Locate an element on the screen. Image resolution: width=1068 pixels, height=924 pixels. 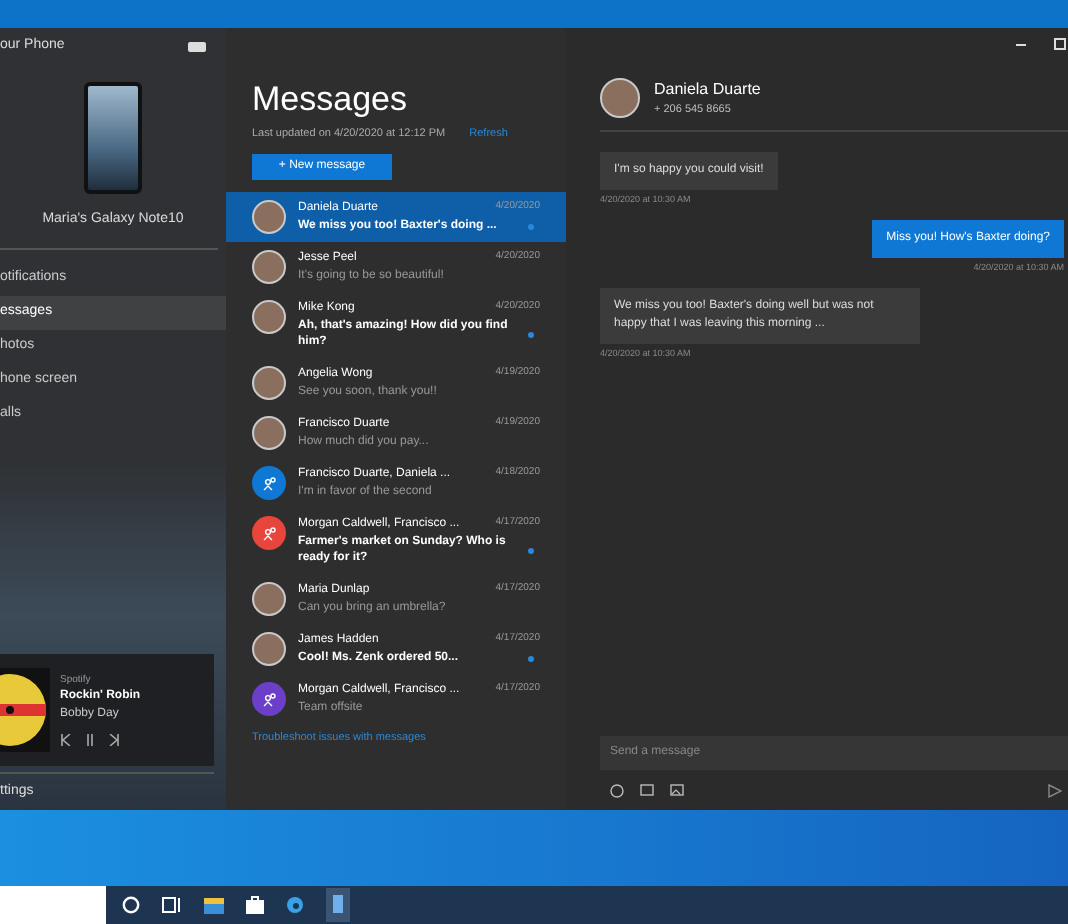
circle-icon is located at coordinates (131, 905).